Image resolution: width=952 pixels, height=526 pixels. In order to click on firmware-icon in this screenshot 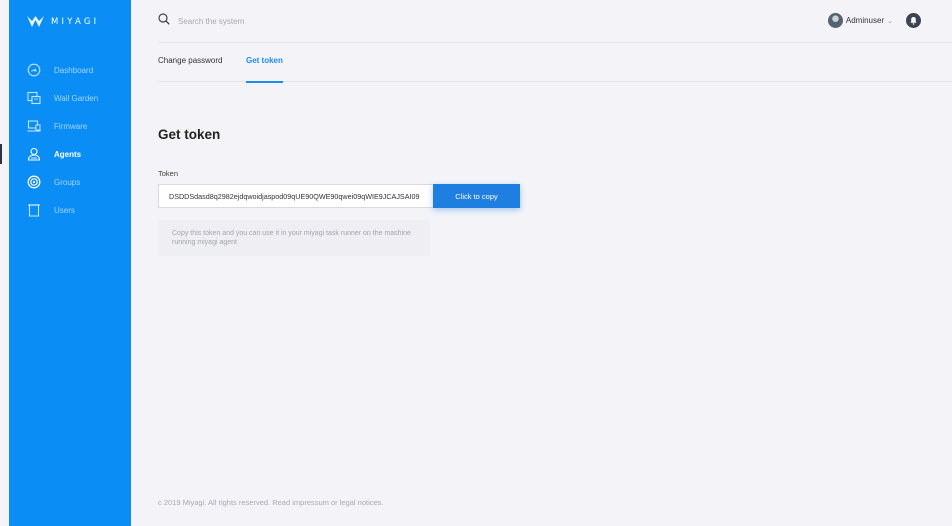, I will do `click(33, 126)`.